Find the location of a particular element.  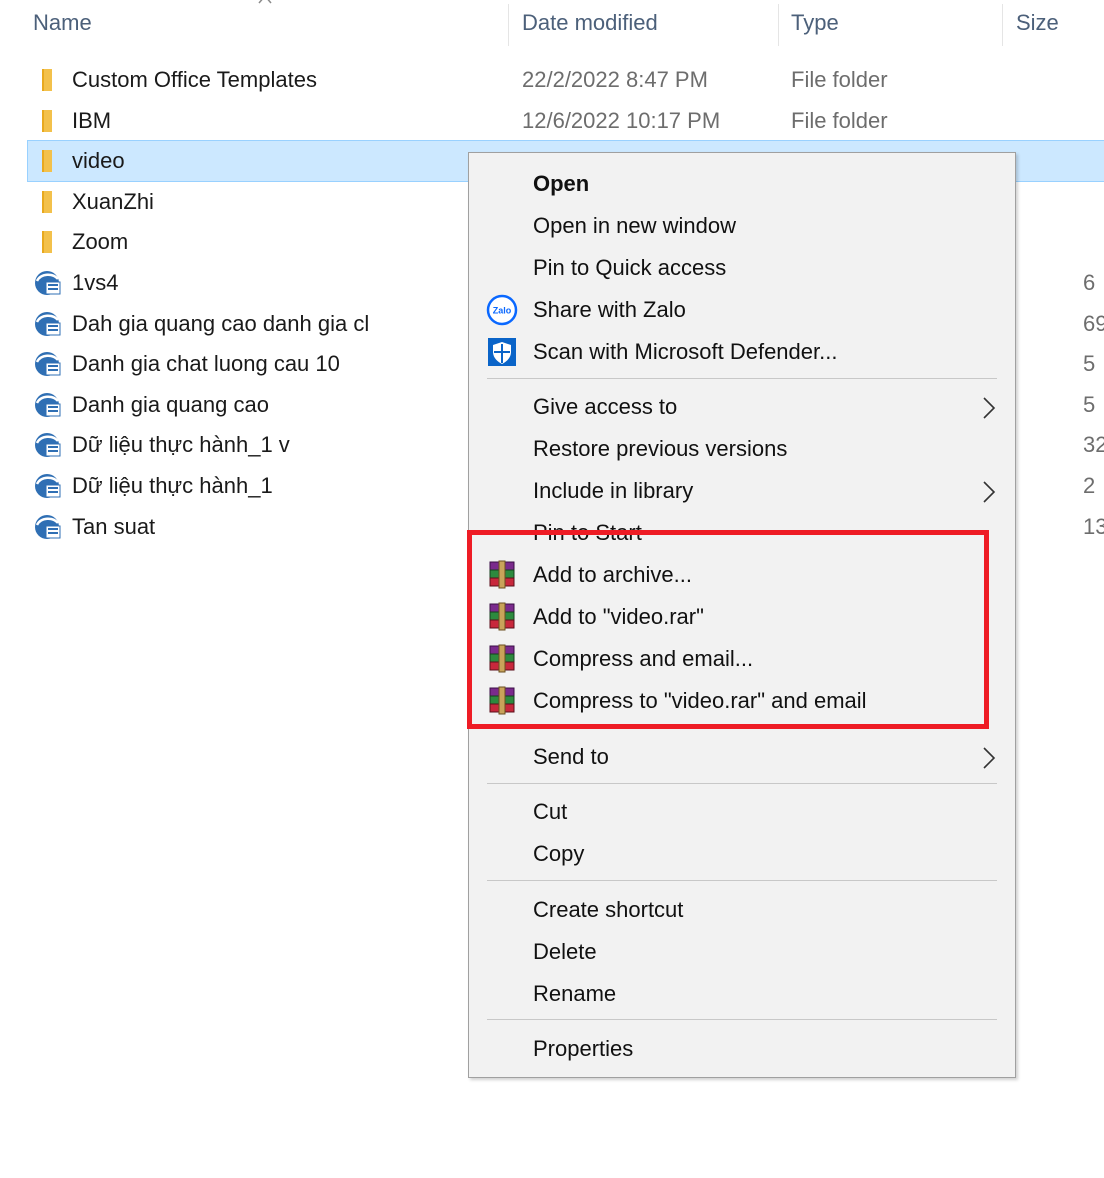

file-date-modified: 22/2/2022 8:47 PM is located at coordinates (615, 79).